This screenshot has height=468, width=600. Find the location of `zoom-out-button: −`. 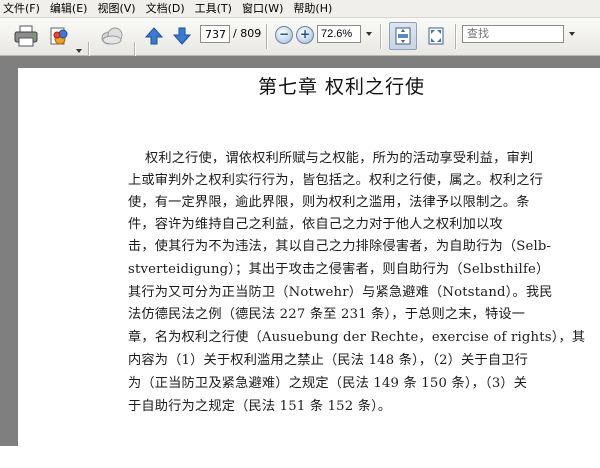

zoom-out-button: − is located at coordinates (284, 35).